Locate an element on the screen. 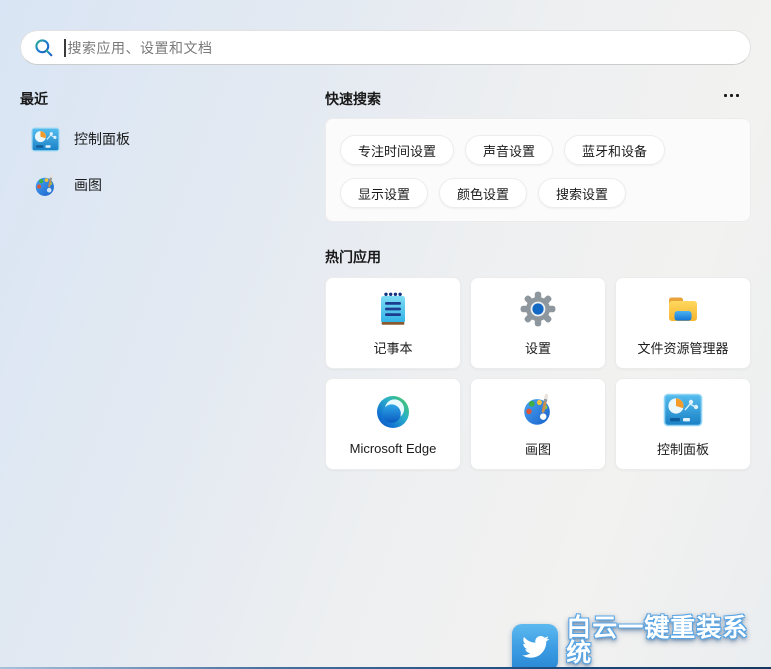 The image size is (771, 669). settings-gear-icon is located at coordinates (538, 309).